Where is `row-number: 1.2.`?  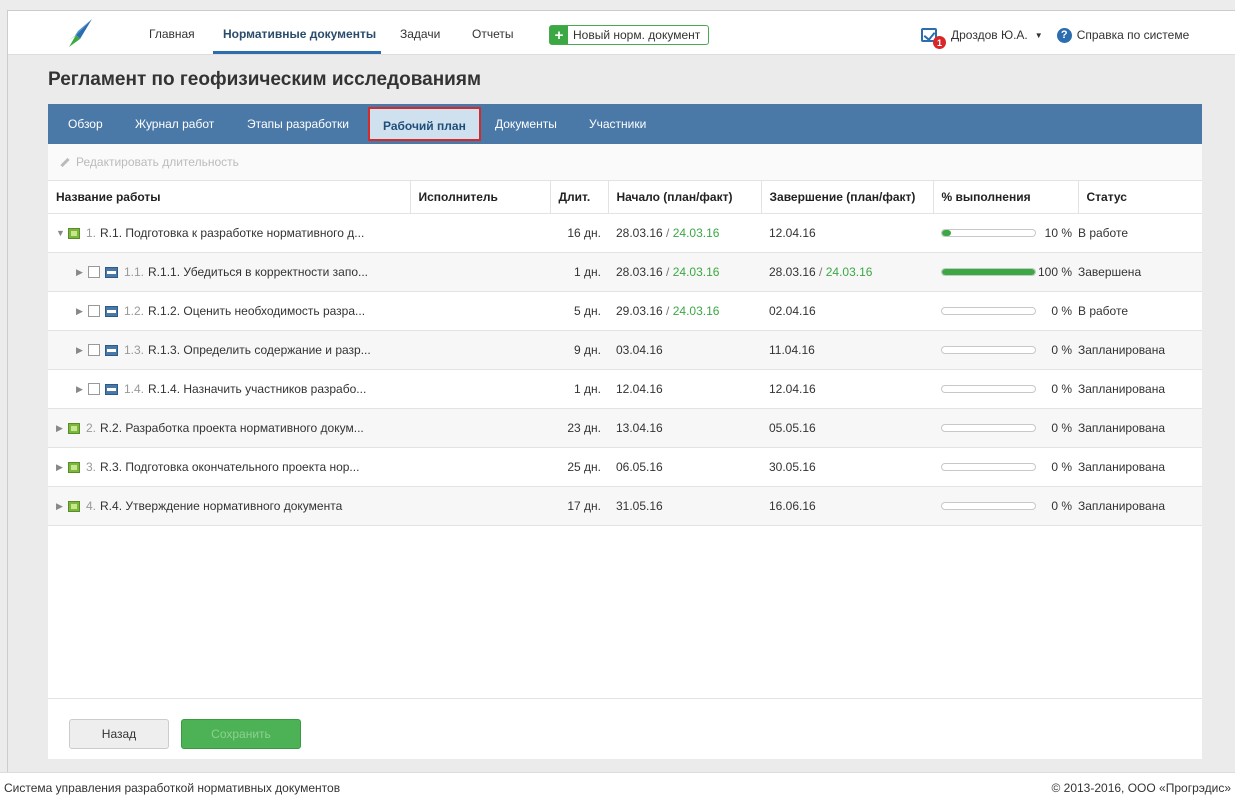
row-number: 1.2. is located at coordinates (134, 311).